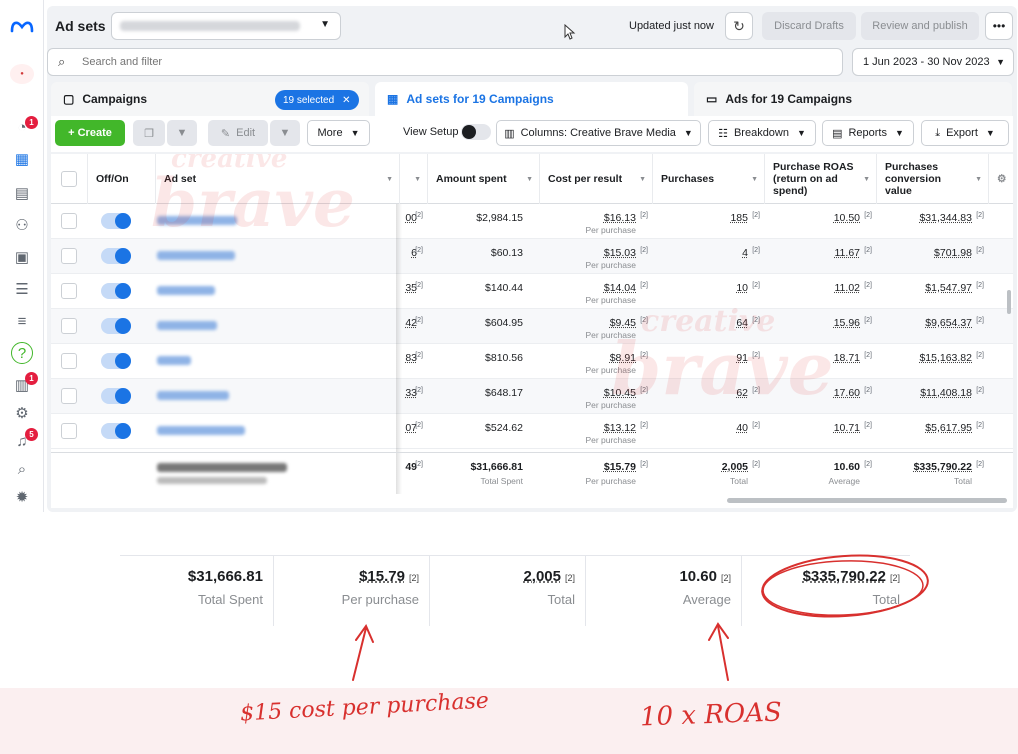  Describe the element at coordinates (22, 225) in the screenshot. I see `audiences-icon: ⚇` at that location.